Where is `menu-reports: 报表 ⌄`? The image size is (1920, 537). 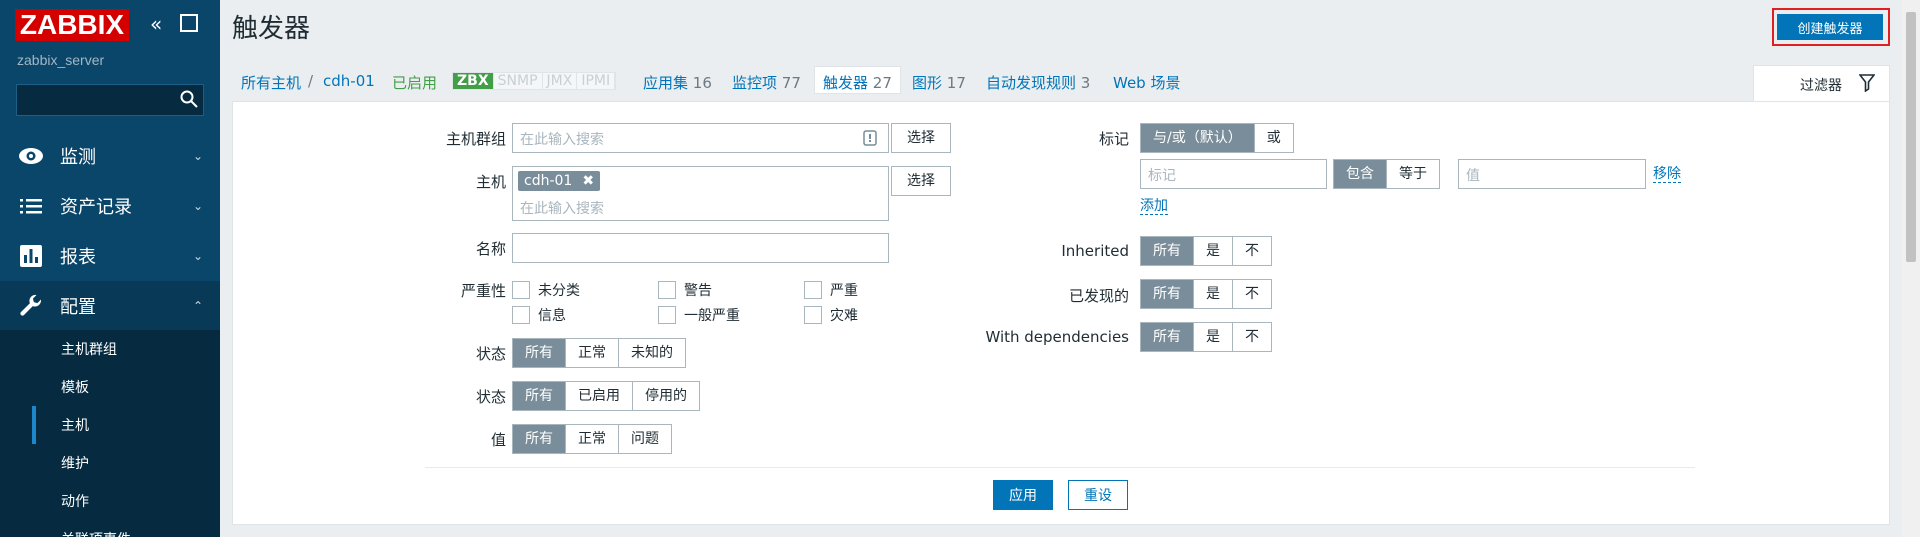 menu-reports: 报表 ⌄ is located at coordinates (110, 256).